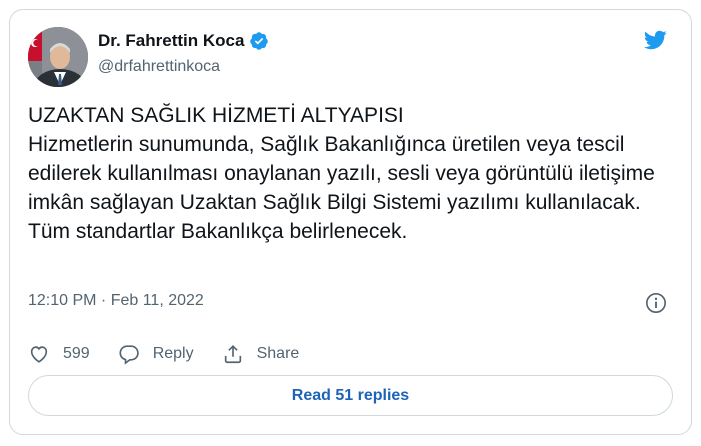 The image size is (701, 446). Describe the element at coordinates (171, 41) in the screenshot. I see `author-name: Dr. Fahrettin Koca` at that location.